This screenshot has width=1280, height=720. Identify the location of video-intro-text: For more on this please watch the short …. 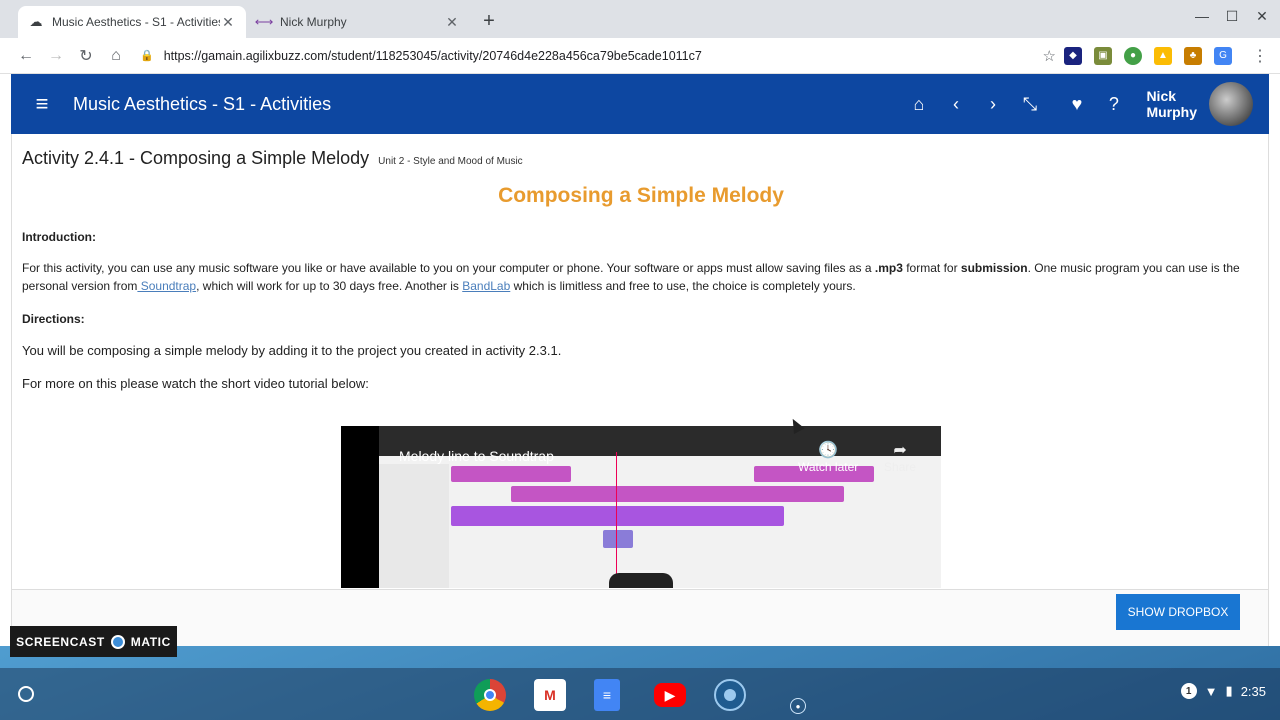
(195, 383).